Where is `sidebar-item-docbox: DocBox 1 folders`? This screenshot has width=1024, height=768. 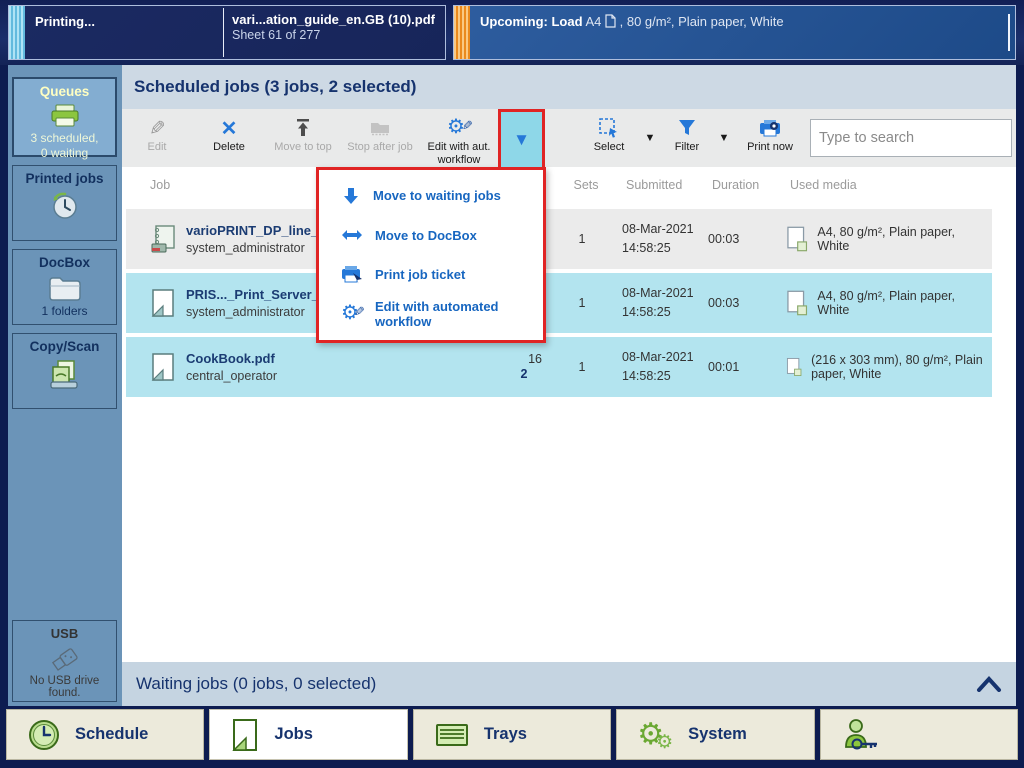 sidebar-item-docbox: DocBox 1 folders is located at coordinates (64, 287).